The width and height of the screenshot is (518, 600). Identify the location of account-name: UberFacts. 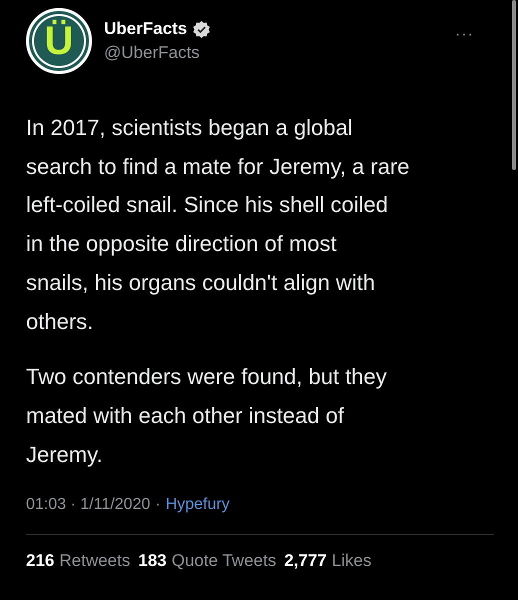
(146, 29).